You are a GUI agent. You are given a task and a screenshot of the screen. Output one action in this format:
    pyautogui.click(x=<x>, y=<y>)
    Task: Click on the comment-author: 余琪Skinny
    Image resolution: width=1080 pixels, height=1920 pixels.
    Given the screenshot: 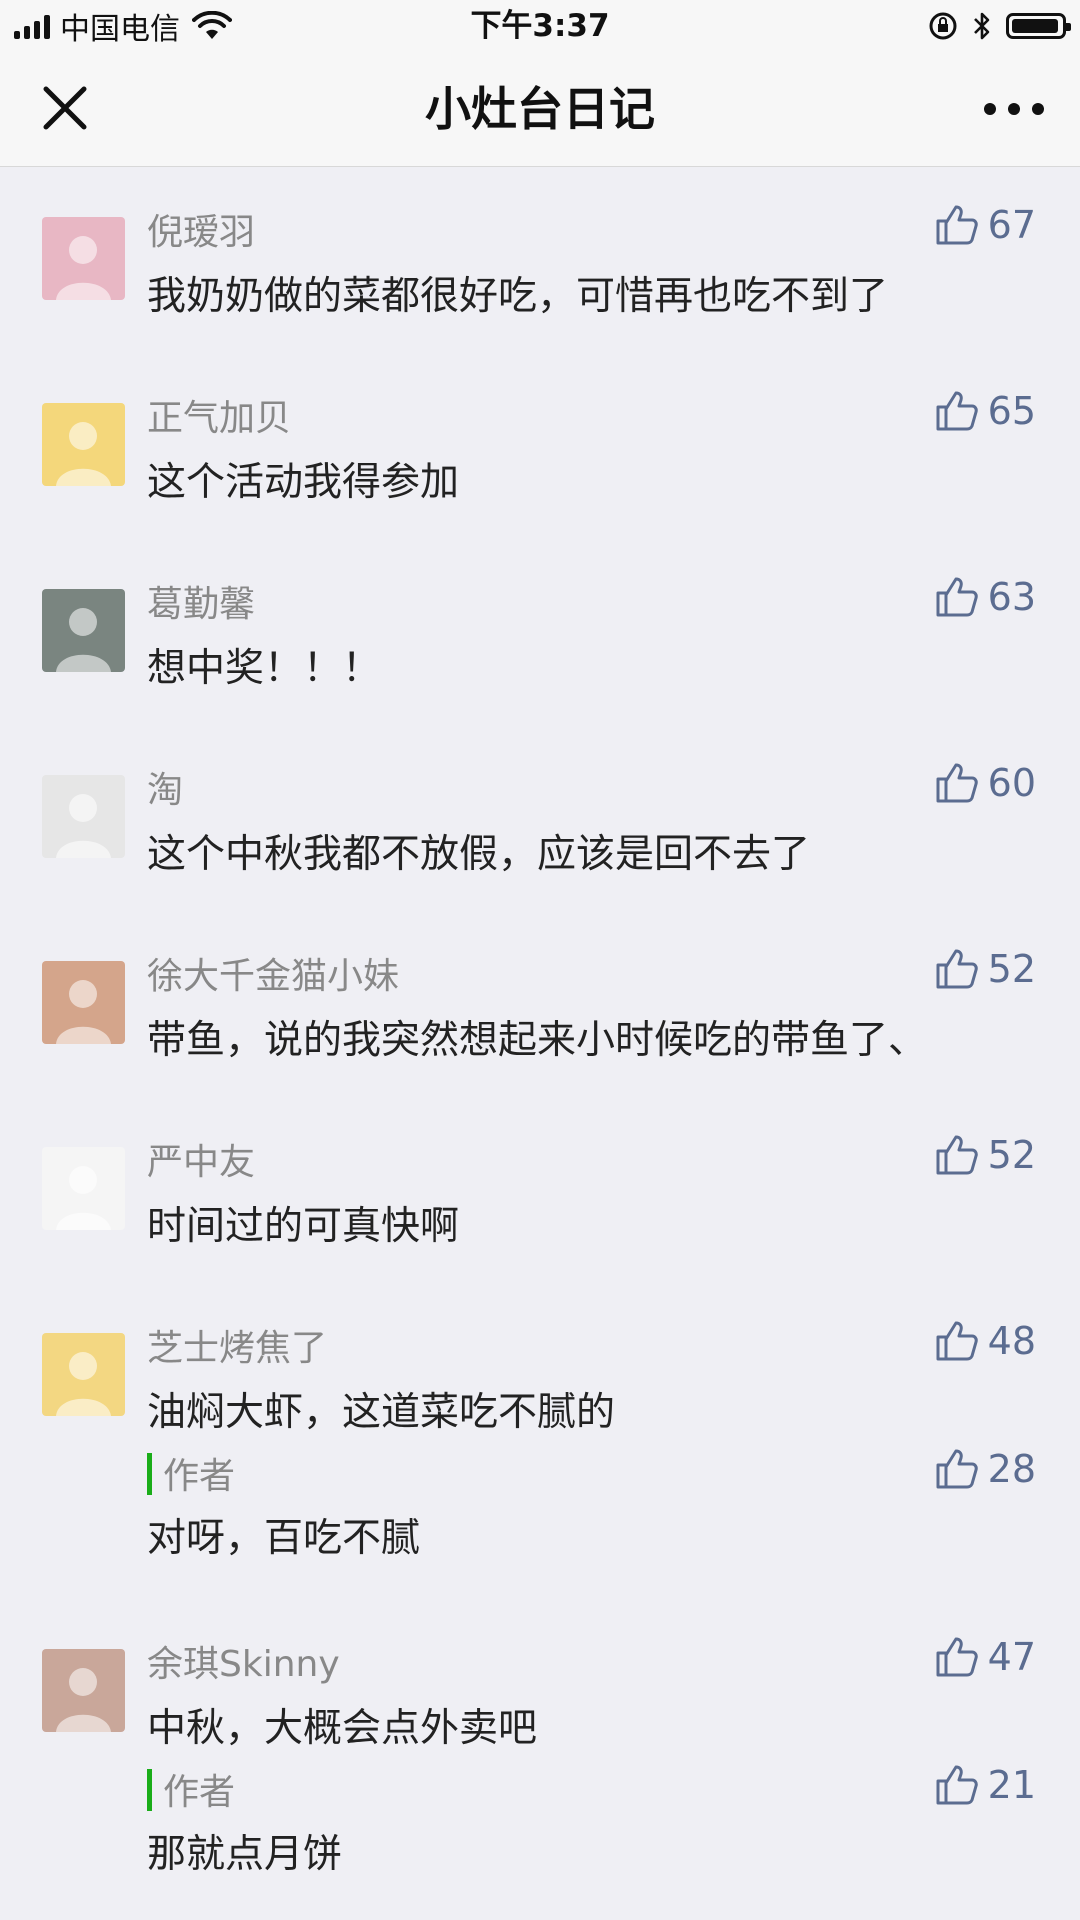 What is the action you would take?
    pyautogui.click(x=243, y=1664)
    